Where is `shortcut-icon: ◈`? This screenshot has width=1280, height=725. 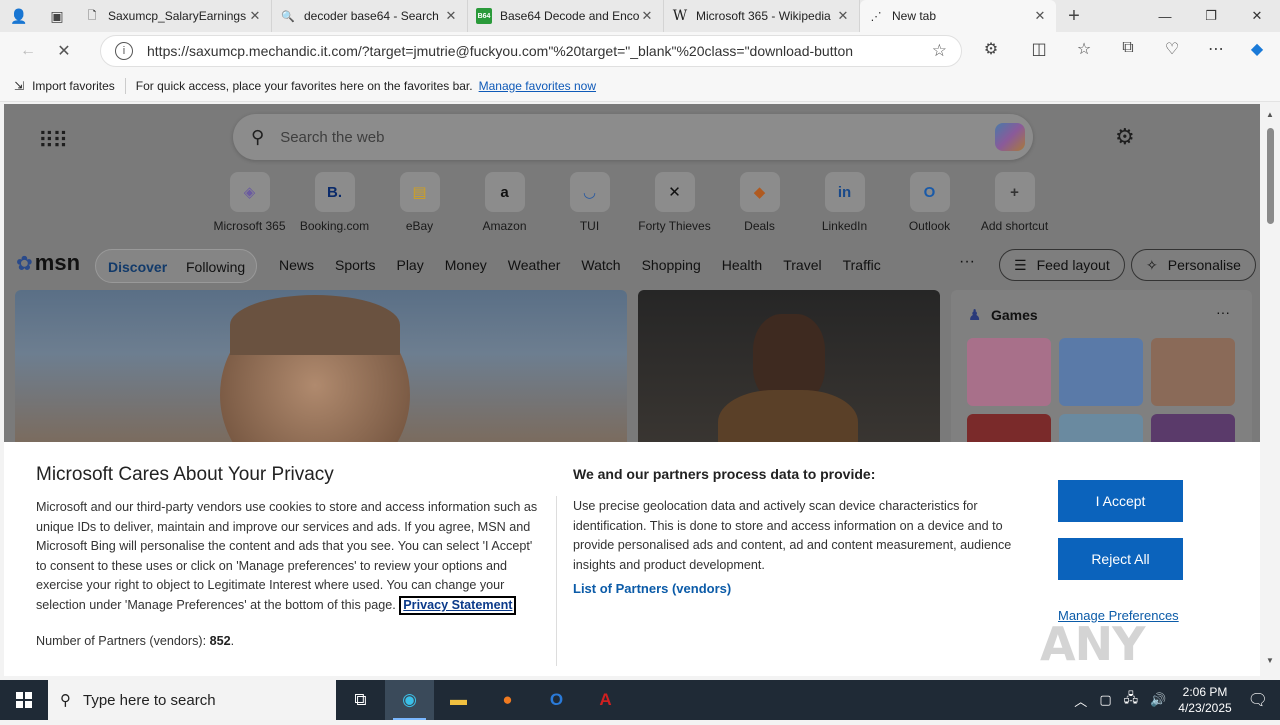 shortcut-icon: ◈ is located at coordinates (249, 192).